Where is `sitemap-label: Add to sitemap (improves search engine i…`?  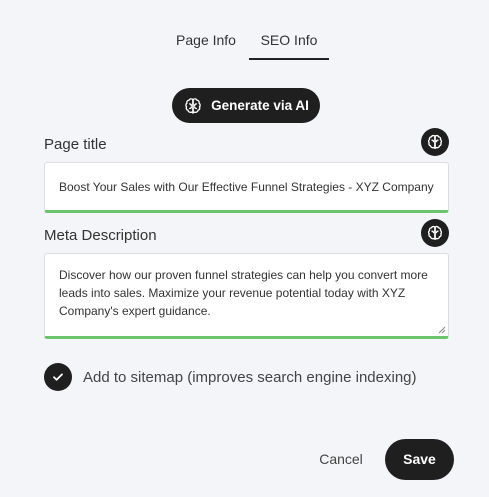 sitemap-label: Add to sitemap (improves search engine i… is located at coordinates (250, 377).